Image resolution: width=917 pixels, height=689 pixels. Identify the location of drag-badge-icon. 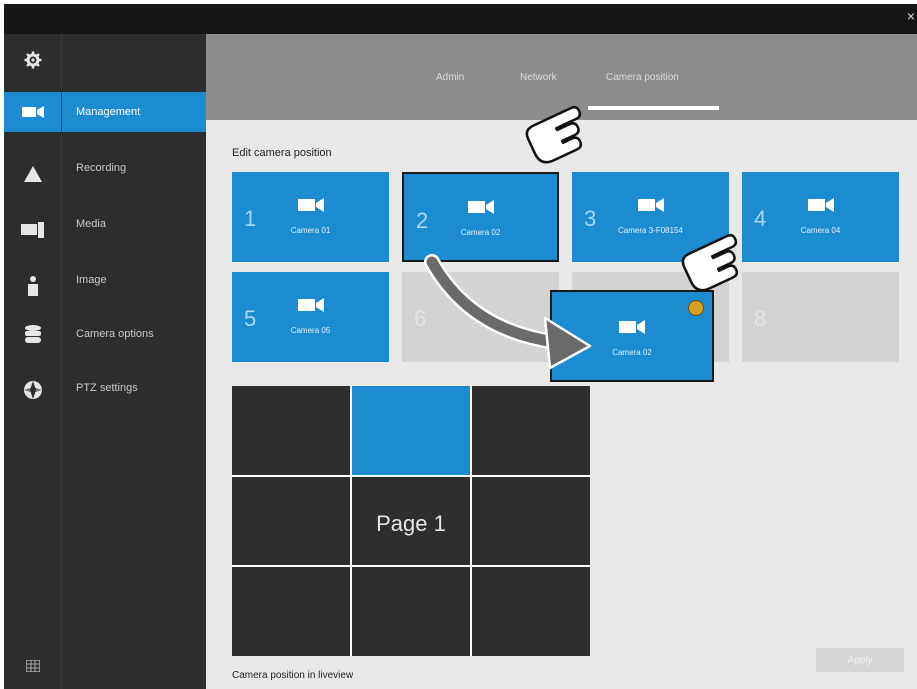
(696, 308).